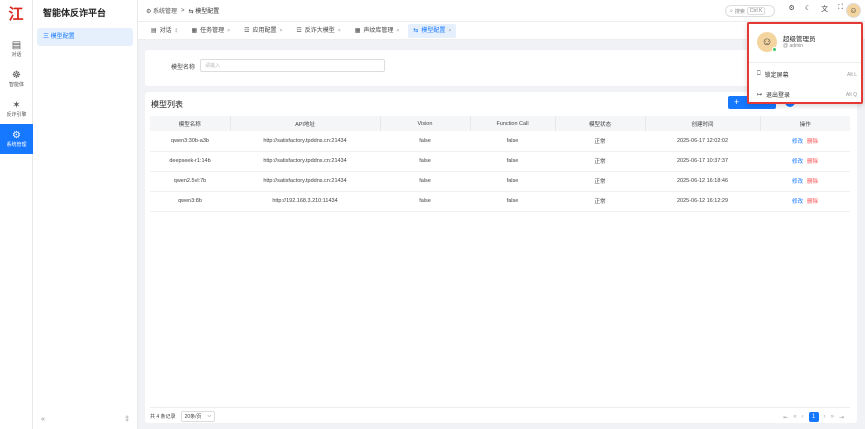 This screenshot has height=429, width=865. What do you see at coordinates (190, 161) in the screenshot?
I see `model-name-cell: deepseek-r1:14b` at bounding box center [190, 161].